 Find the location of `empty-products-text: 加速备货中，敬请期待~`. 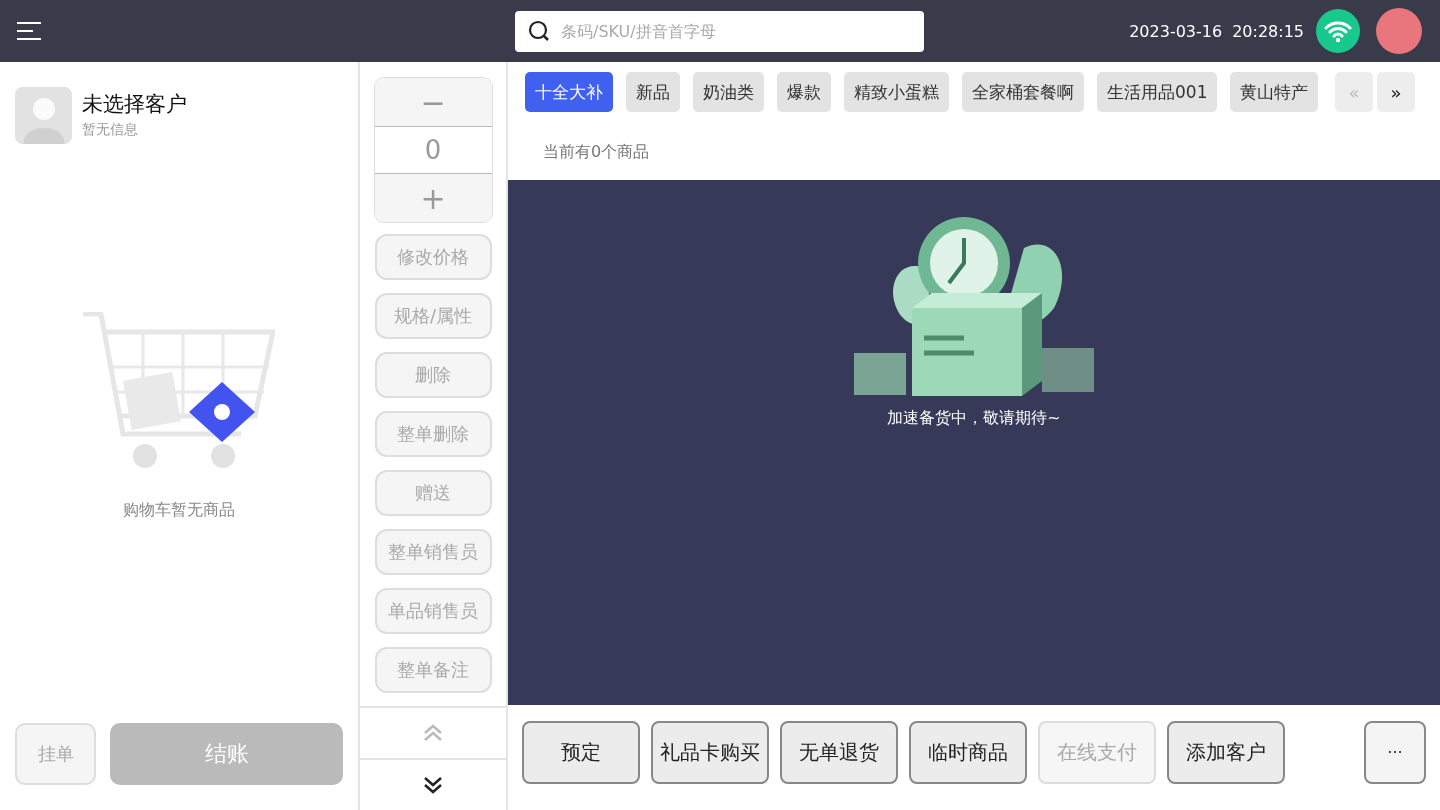

empty-products-text: 加速备货中，敬请期待~ is located at coordinates (974, 418).